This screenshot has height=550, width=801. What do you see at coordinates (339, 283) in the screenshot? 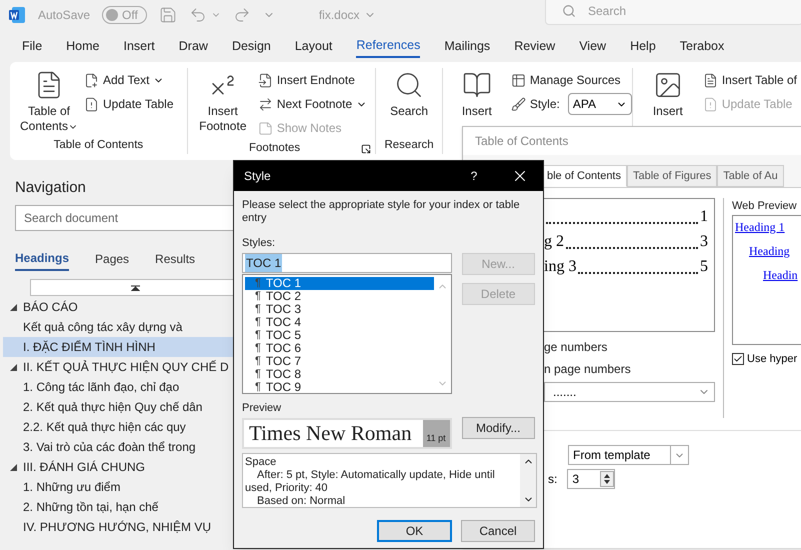
I see `style-list-item: ¶ TOC 1` at bounding box center [339, 283].